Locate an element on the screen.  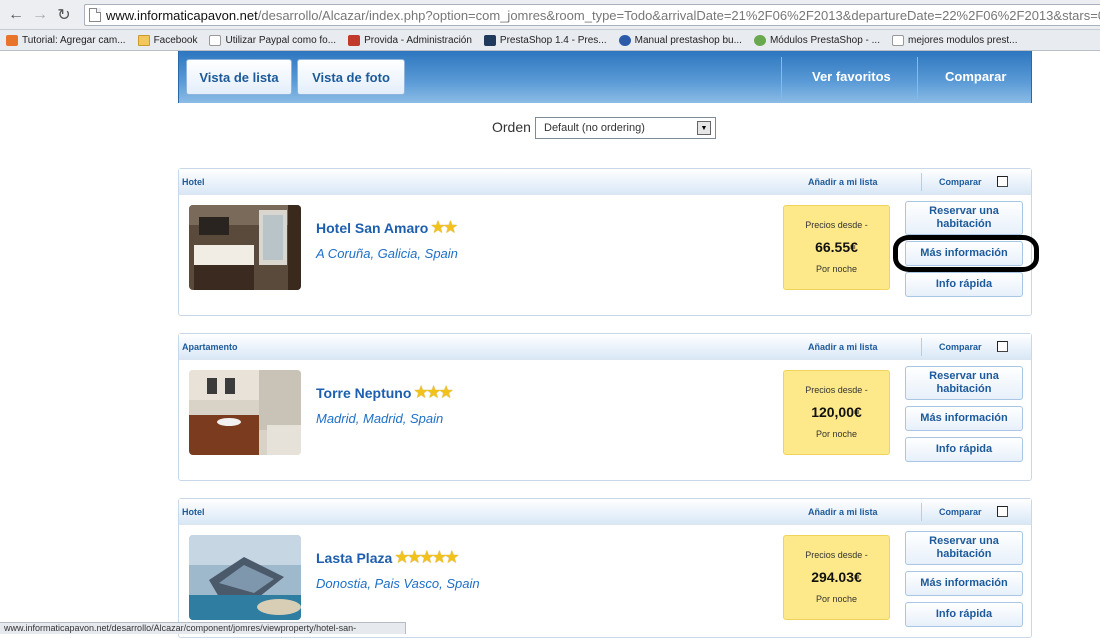
prestashop-icon is located at coordinates (489, 40).